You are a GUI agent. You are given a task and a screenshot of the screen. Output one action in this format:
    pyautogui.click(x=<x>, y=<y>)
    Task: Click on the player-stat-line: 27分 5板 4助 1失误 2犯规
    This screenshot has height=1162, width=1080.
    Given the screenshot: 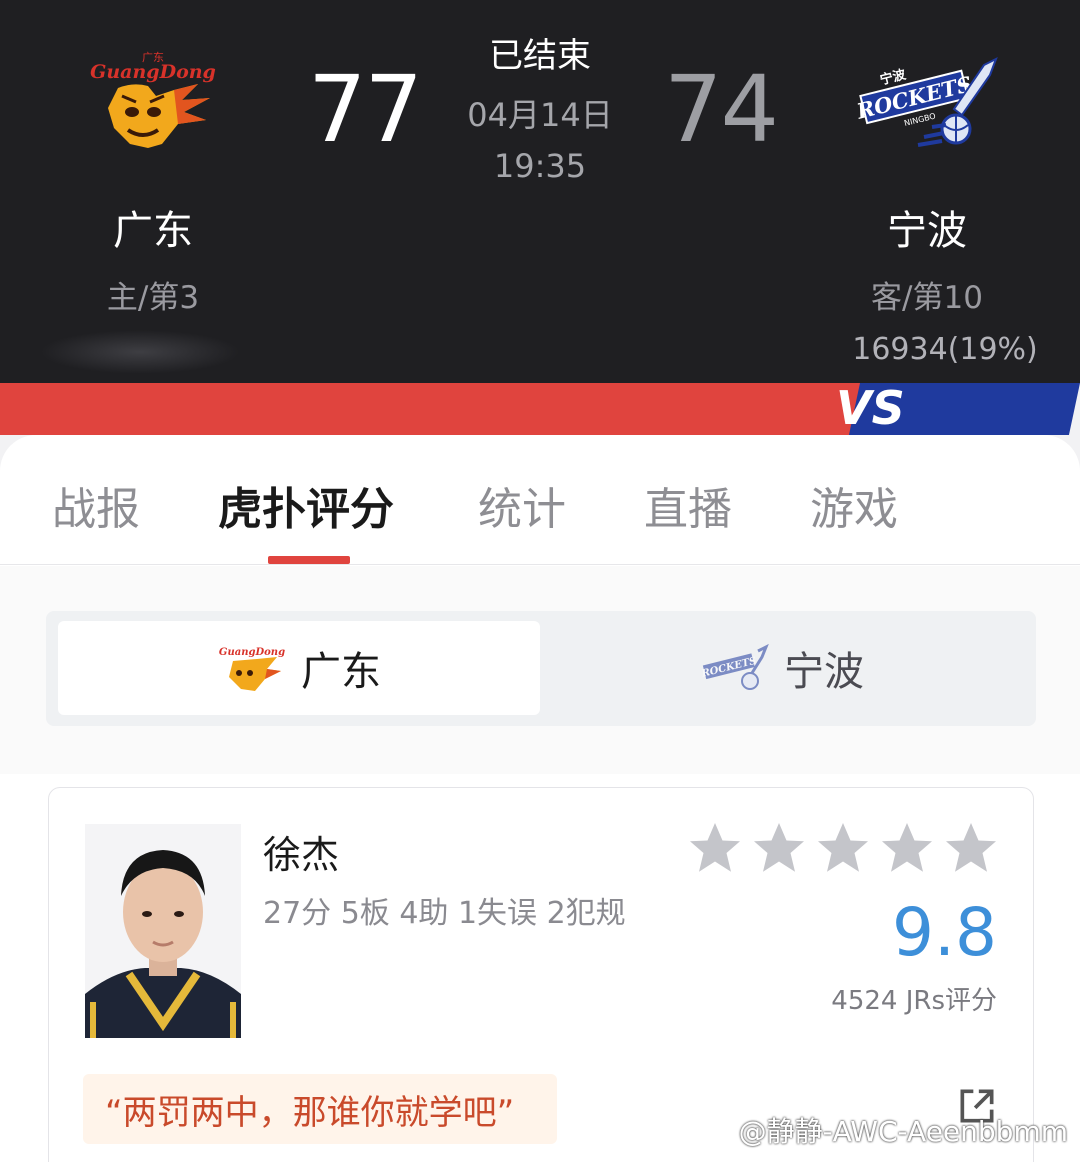 What is the action you would take?
    pyautogui.click(x=444, y=913)
    